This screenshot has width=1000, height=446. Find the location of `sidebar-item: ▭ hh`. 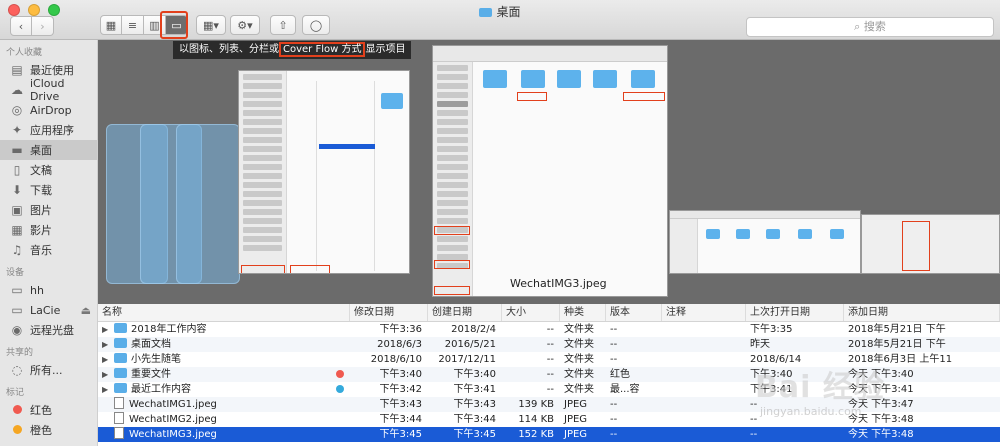

sidebar-item: ▭ hh is located at coordinates (48, 290).